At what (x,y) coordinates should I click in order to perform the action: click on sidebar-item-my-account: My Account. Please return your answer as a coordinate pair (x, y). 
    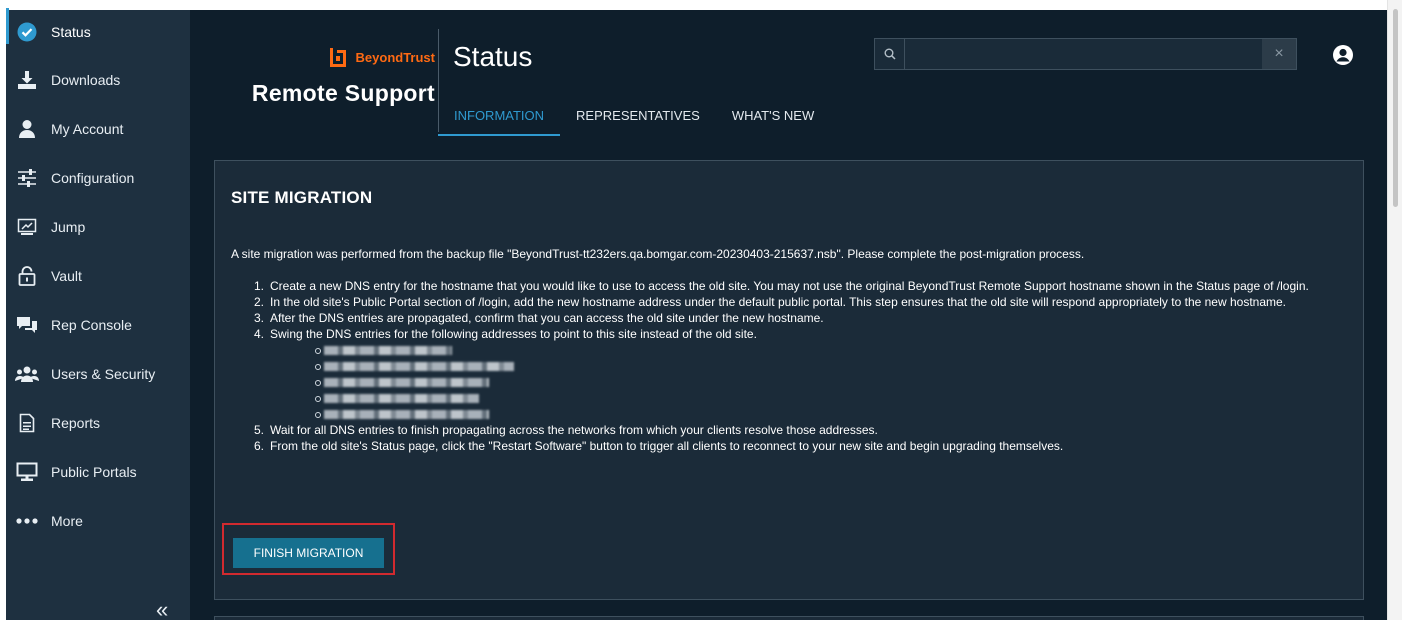
    Looking at the image, I should click on (98, 129).